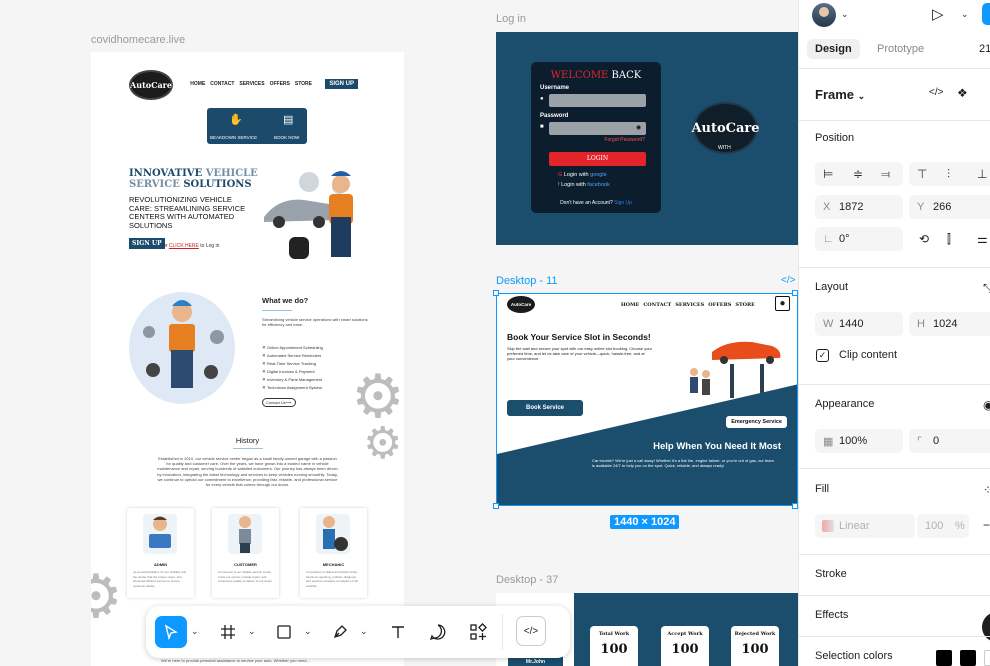 This screenshot has height=666, width=990. Describe the element at coordinates (598, 185) in the screenshot. I see `facebook-login-link: facebook` at that location.